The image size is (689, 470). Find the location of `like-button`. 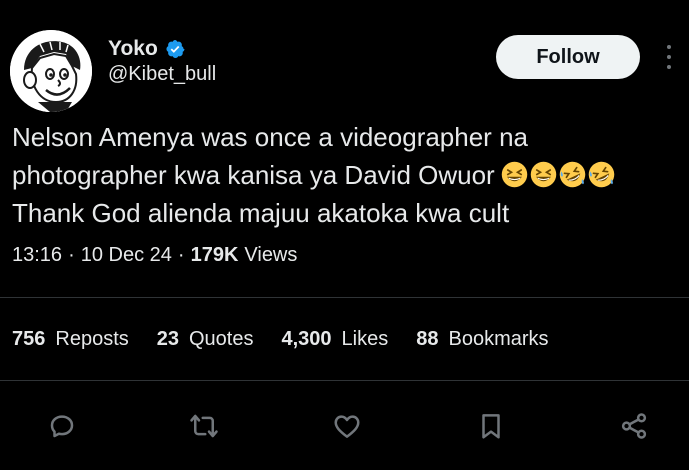

like-button is located at coordinates (347, 426).